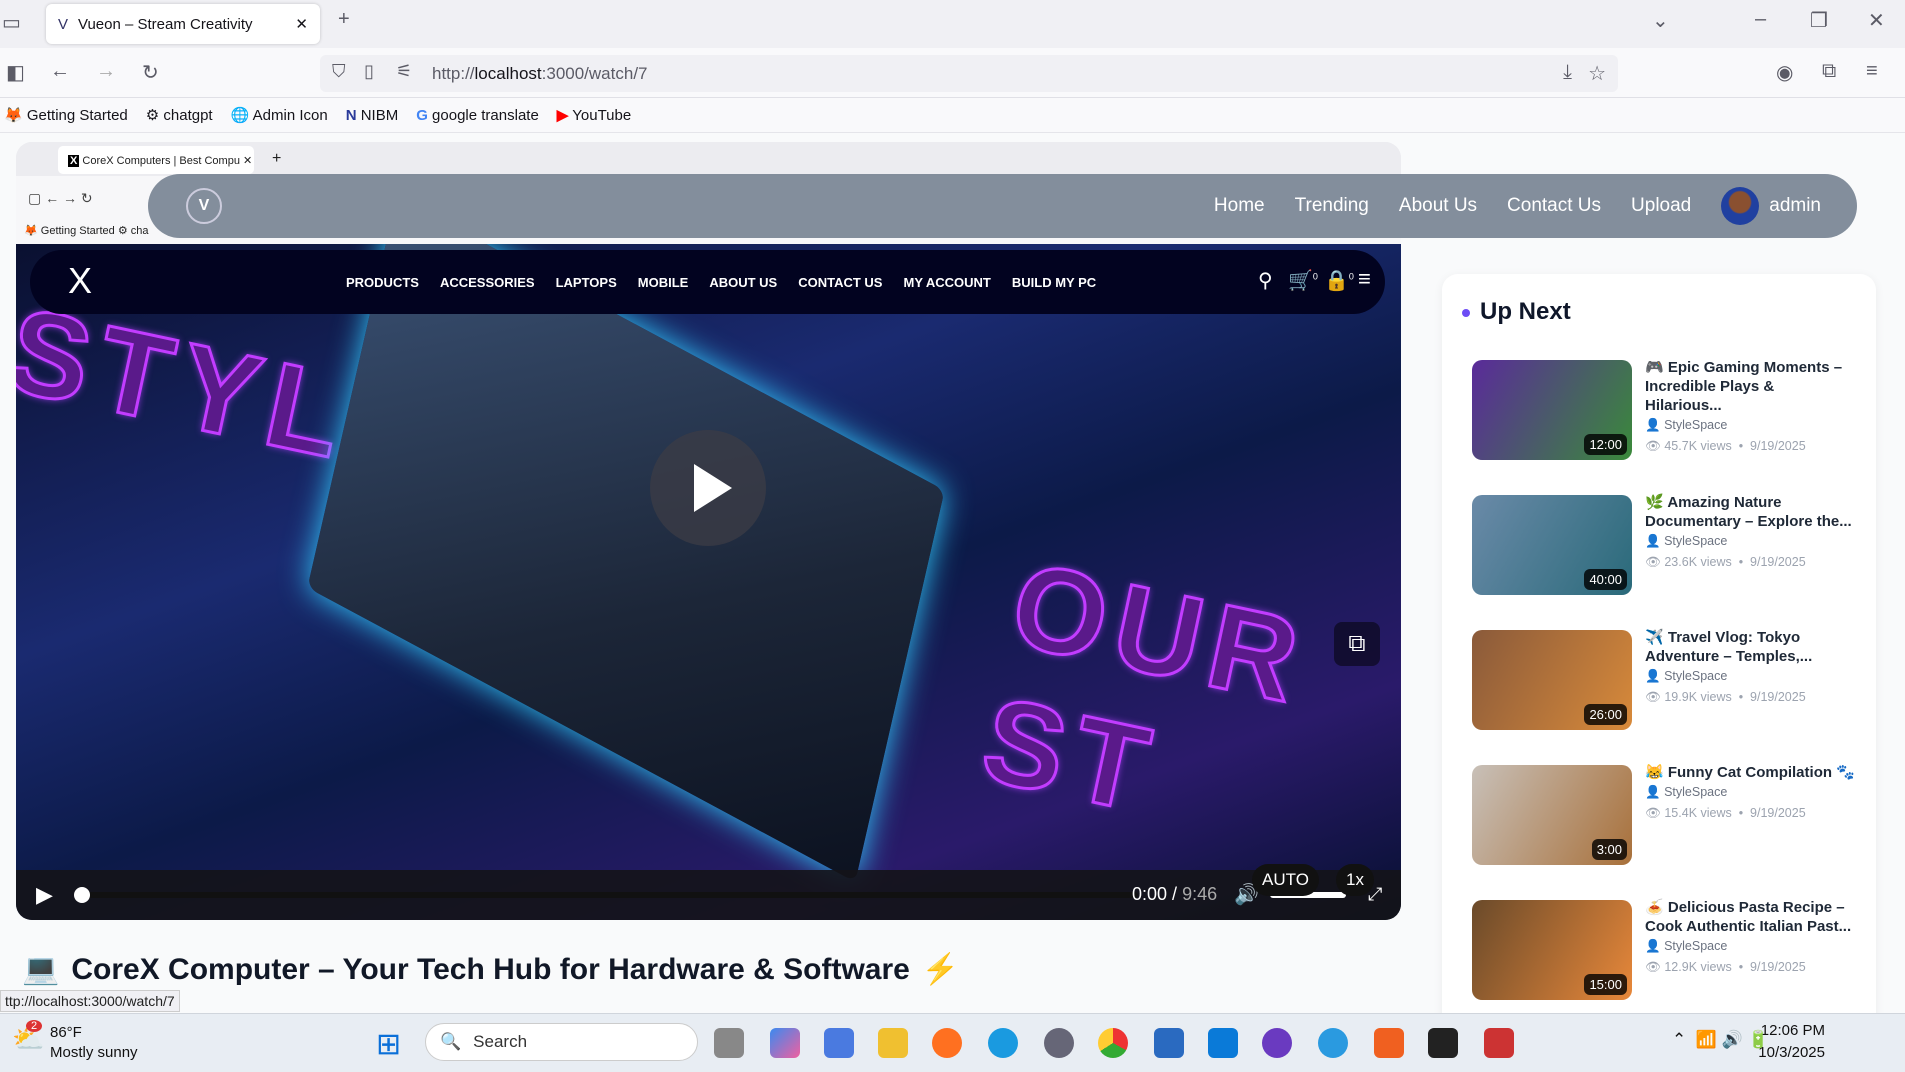  What do you see at coordinates (80, 280) in the screenshot?
I see `corex-logo: X` at bounding box center [80, 280].